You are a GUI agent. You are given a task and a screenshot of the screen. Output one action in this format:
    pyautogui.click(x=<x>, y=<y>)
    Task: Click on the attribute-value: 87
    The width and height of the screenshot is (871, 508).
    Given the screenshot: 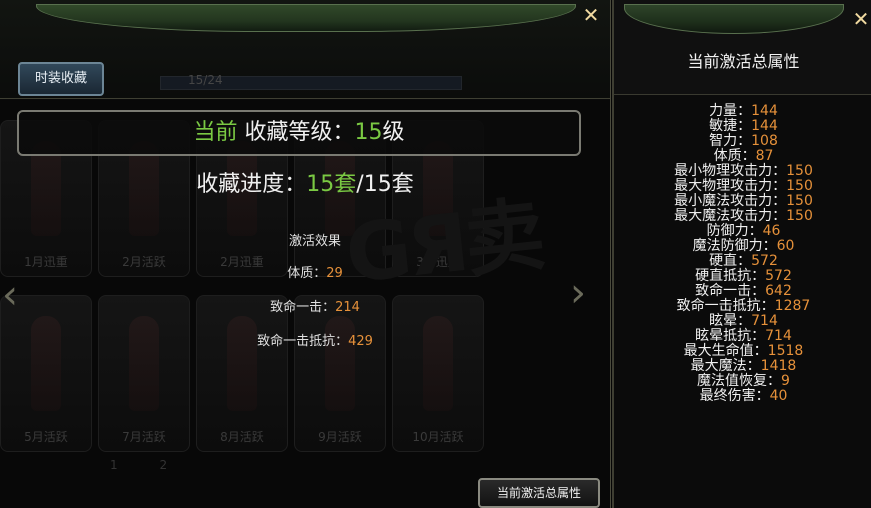 What is the action you would take?
    pyautogui.click(x=764, y=156)
    